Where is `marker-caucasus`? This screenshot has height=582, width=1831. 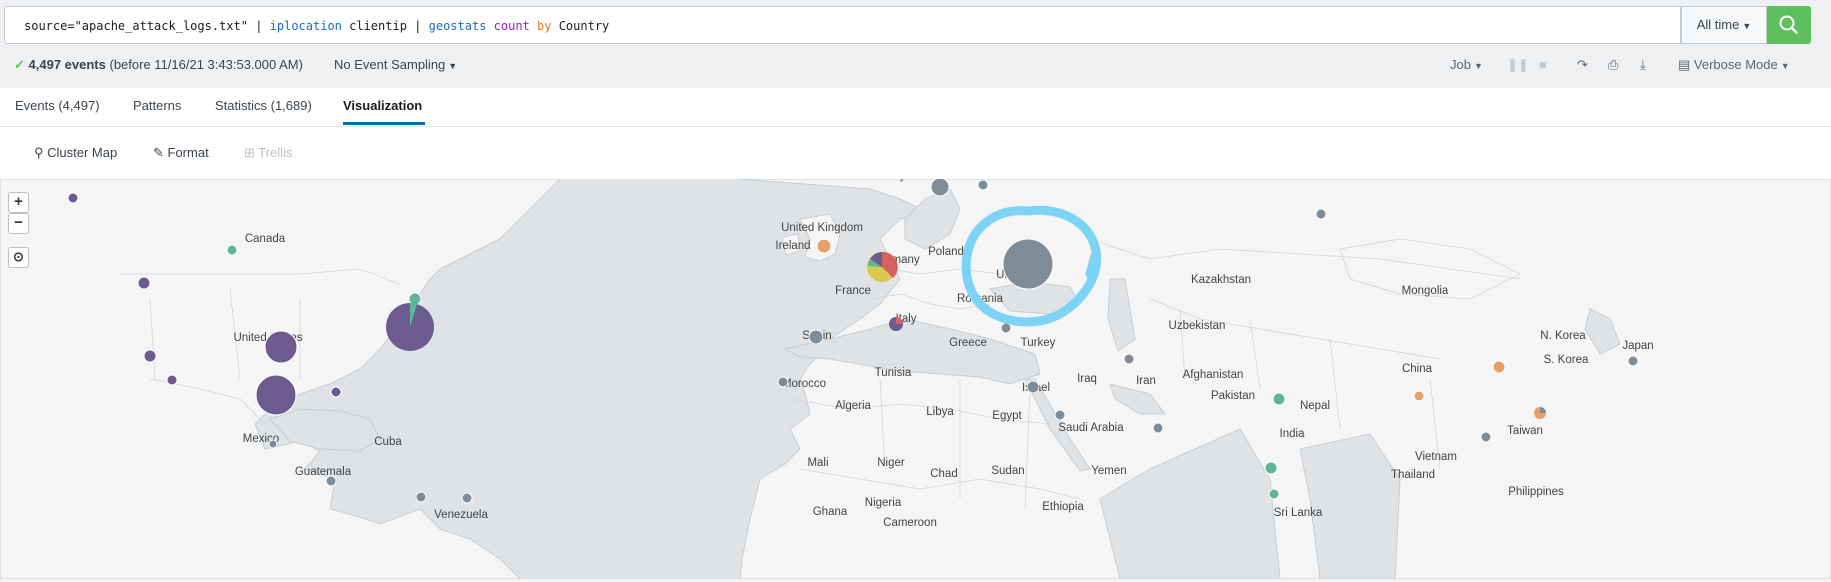 marker-caucasus is located at coordinates (1129, 359).